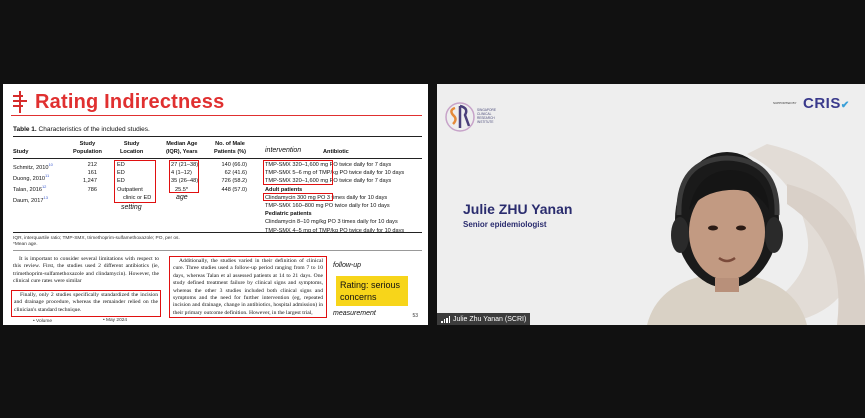 The image size is (865, 418). What do you see at coordinates (21, 152) in the screenshot?
I see `header-study: Study` at bounding box center [21, 152].